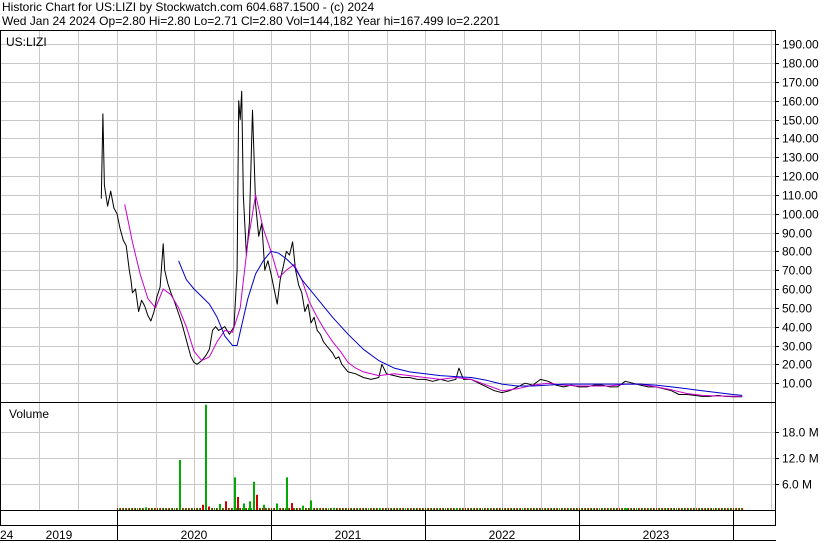 This screenshot has width=830, height=543. Describe the element at coordinates (388, 518) in the screenshot. I see `year-axis-frame` at that location.